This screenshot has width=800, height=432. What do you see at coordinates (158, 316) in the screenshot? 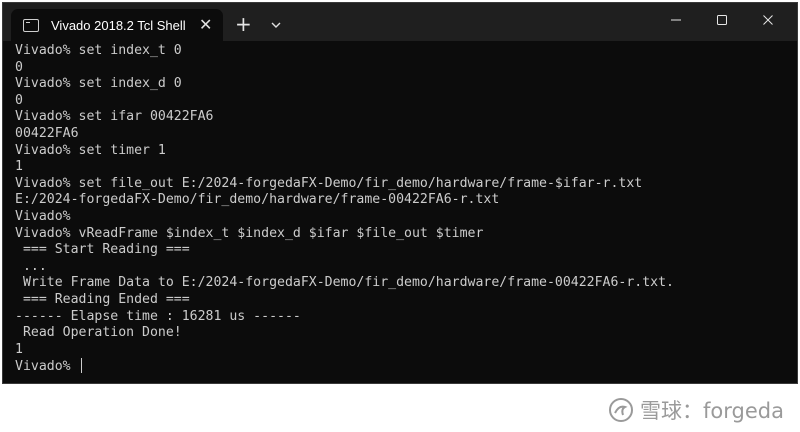
I see `terminal-line: ------ Elapse time : 16281 us ------` at bounding box center [158, 316].